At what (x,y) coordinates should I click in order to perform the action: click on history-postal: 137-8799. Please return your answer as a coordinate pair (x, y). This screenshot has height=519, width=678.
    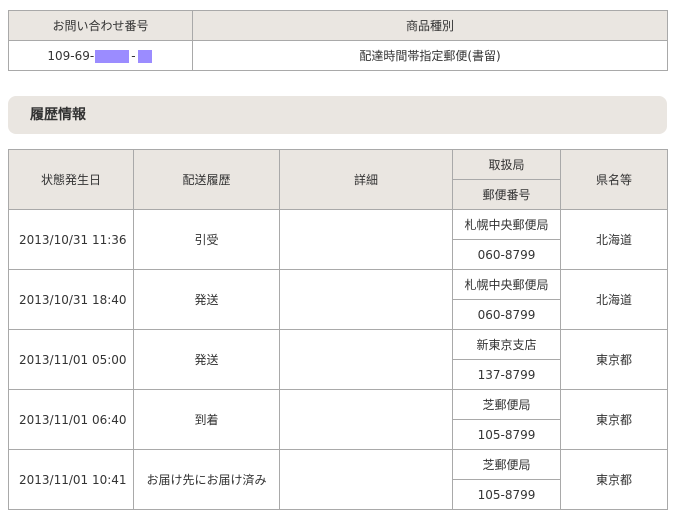
    Looking at the image, I should click on (506, 374).